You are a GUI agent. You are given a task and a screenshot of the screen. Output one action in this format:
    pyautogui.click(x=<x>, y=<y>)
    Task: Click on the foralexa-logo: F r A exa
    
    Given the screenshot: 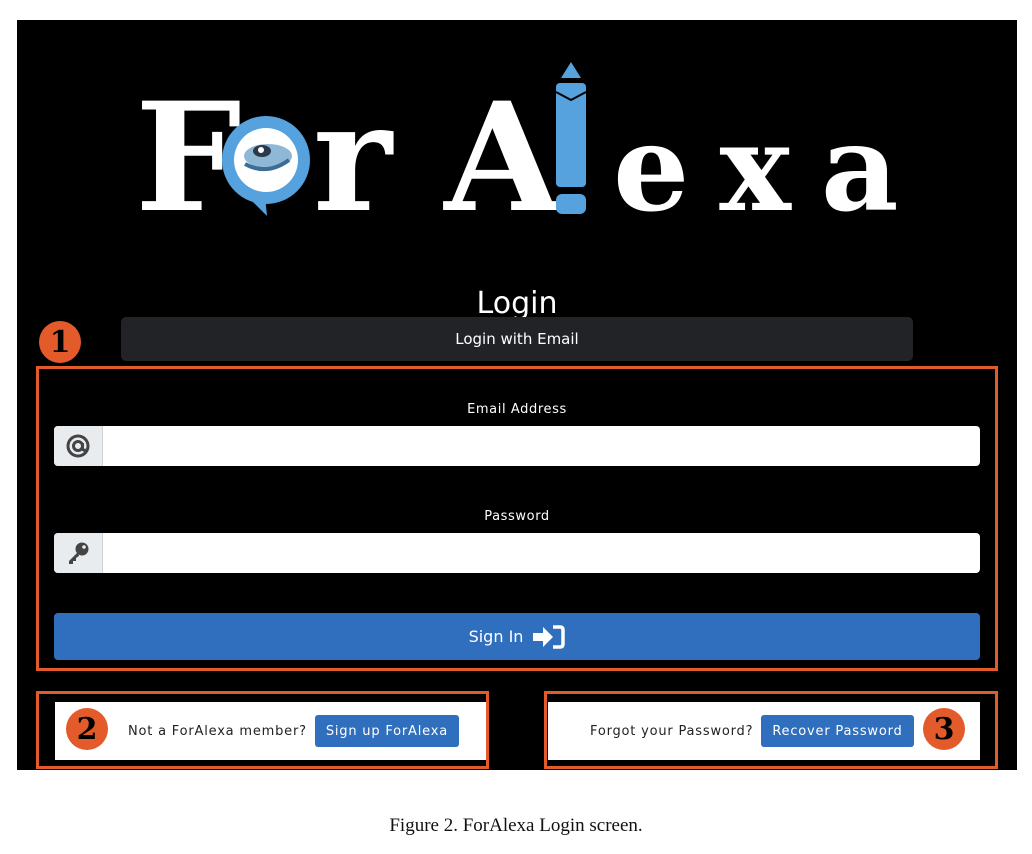 What is the action you would take?
    pyautogui.click(x=532, y=140)
    